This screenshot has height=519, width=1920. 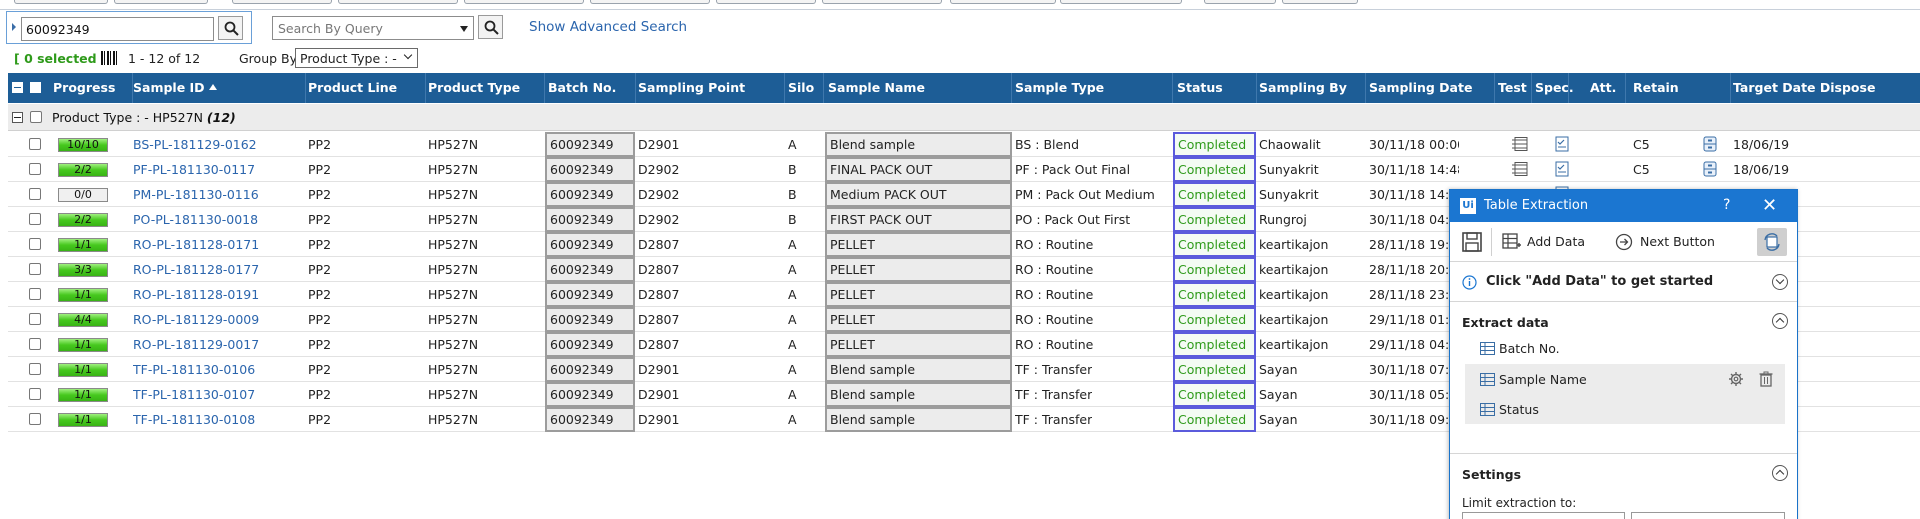 What do you see at coordinates (1420, 88) in the screenshot?
I see `col-header-sampling-date: Sampling Date` at bounding box center [1420, 88].